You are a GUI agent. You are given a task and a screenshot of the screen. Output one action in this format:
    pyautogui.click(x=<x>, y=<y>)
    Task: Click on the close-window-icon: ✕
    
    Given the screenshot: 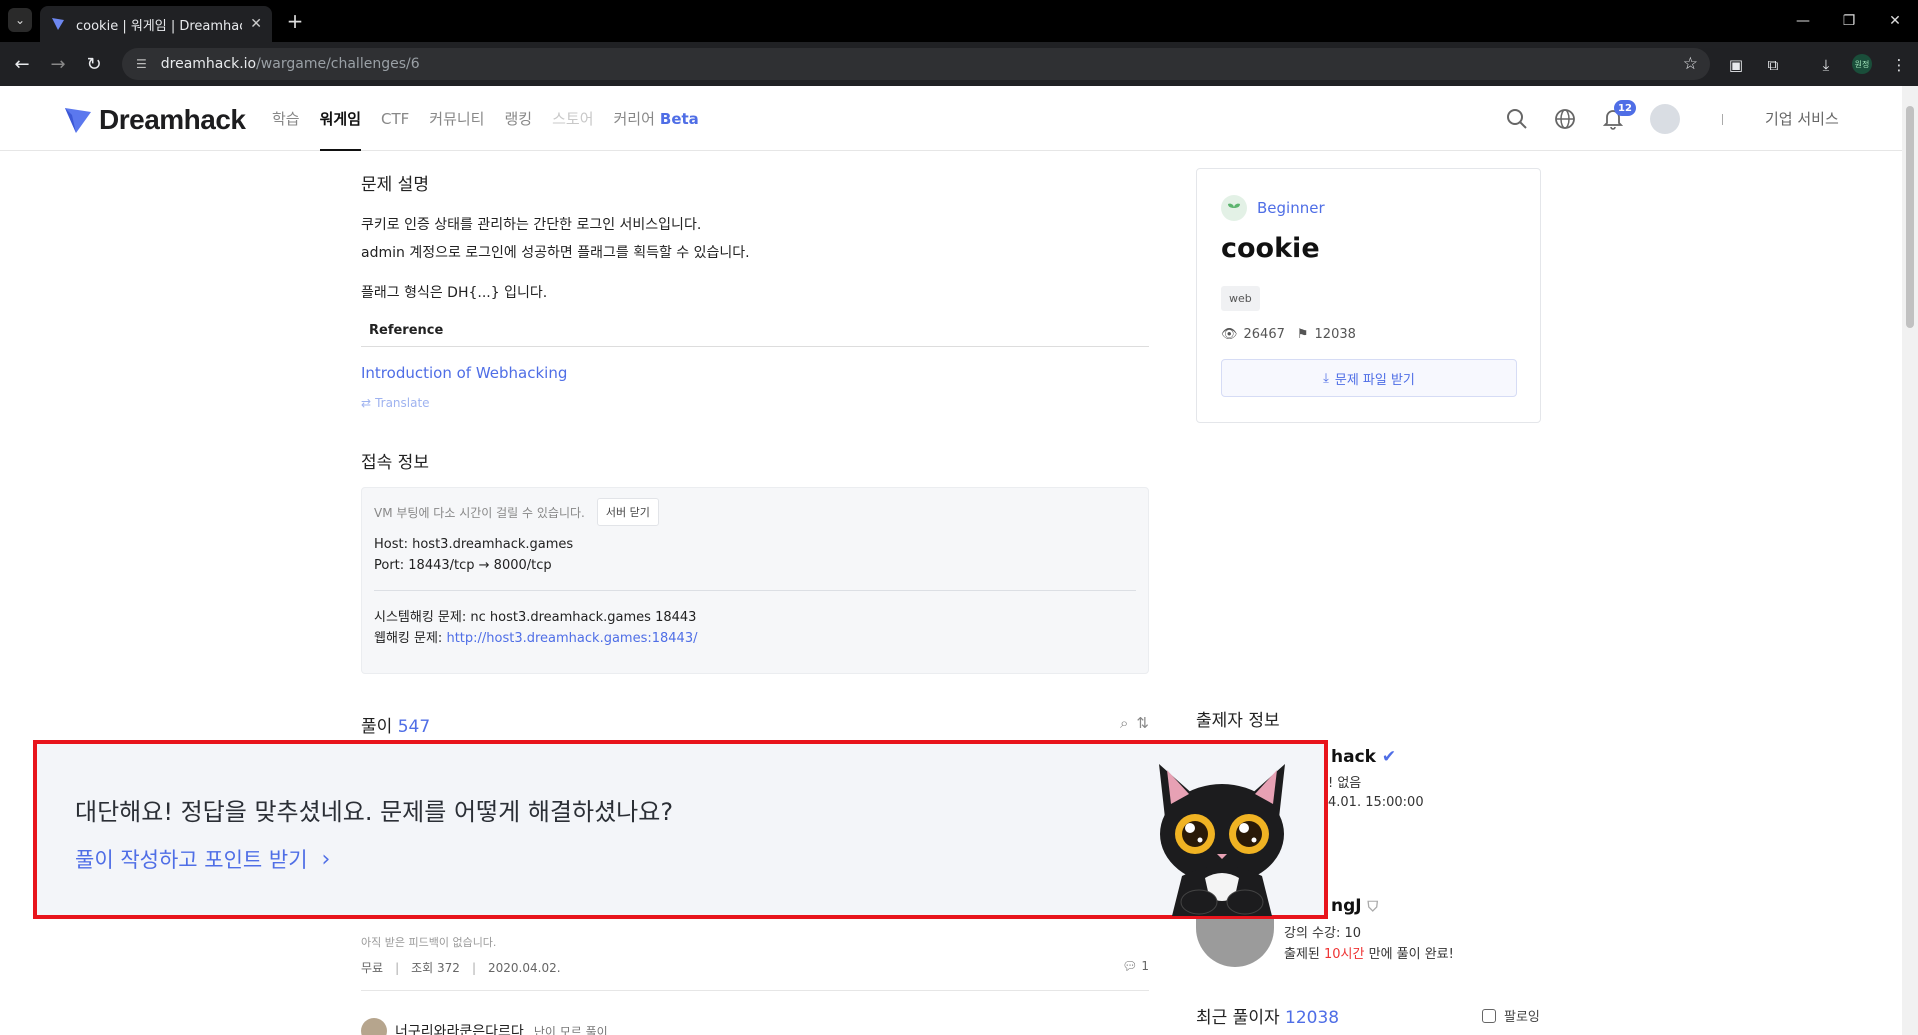 What is the action you would take?
    pyautogui.click(x=1895, y=21)
    